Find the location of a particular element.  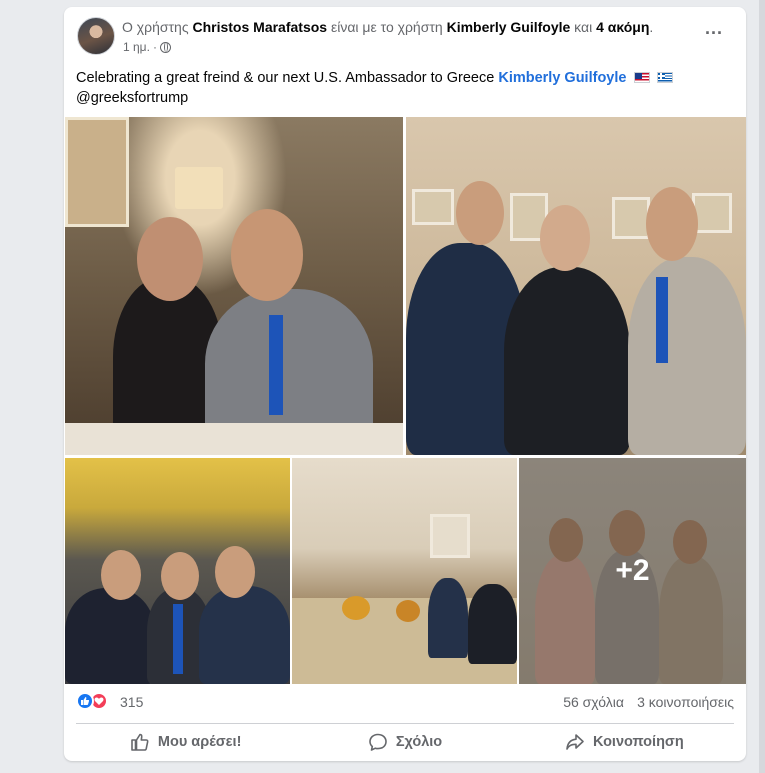

more-photos-count: +2 is located at coordinates (632, 570).